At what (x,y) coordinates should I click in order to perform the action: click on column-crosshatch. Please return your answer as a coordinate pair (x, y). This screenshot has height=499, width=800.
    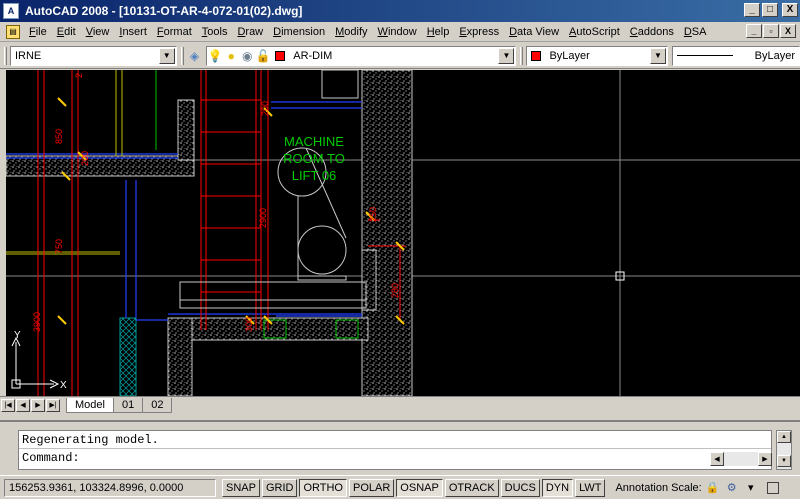
    Looking at the image, I should click on (128, 356).